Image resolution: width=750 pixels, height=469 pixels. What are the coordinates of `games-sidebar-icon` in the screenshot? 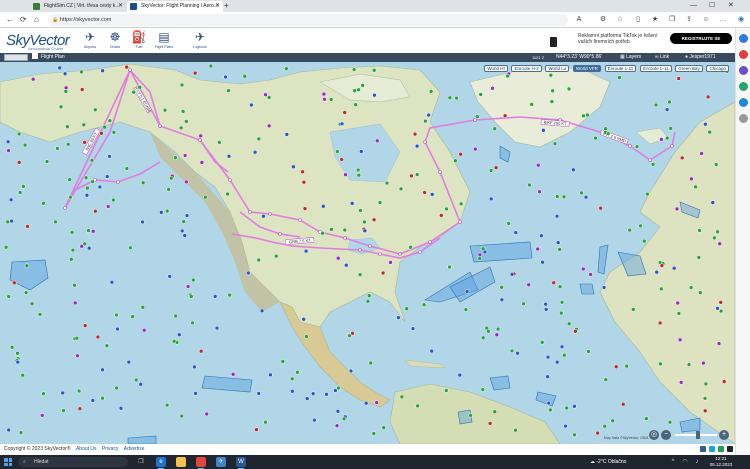 It's located at (743, 86).